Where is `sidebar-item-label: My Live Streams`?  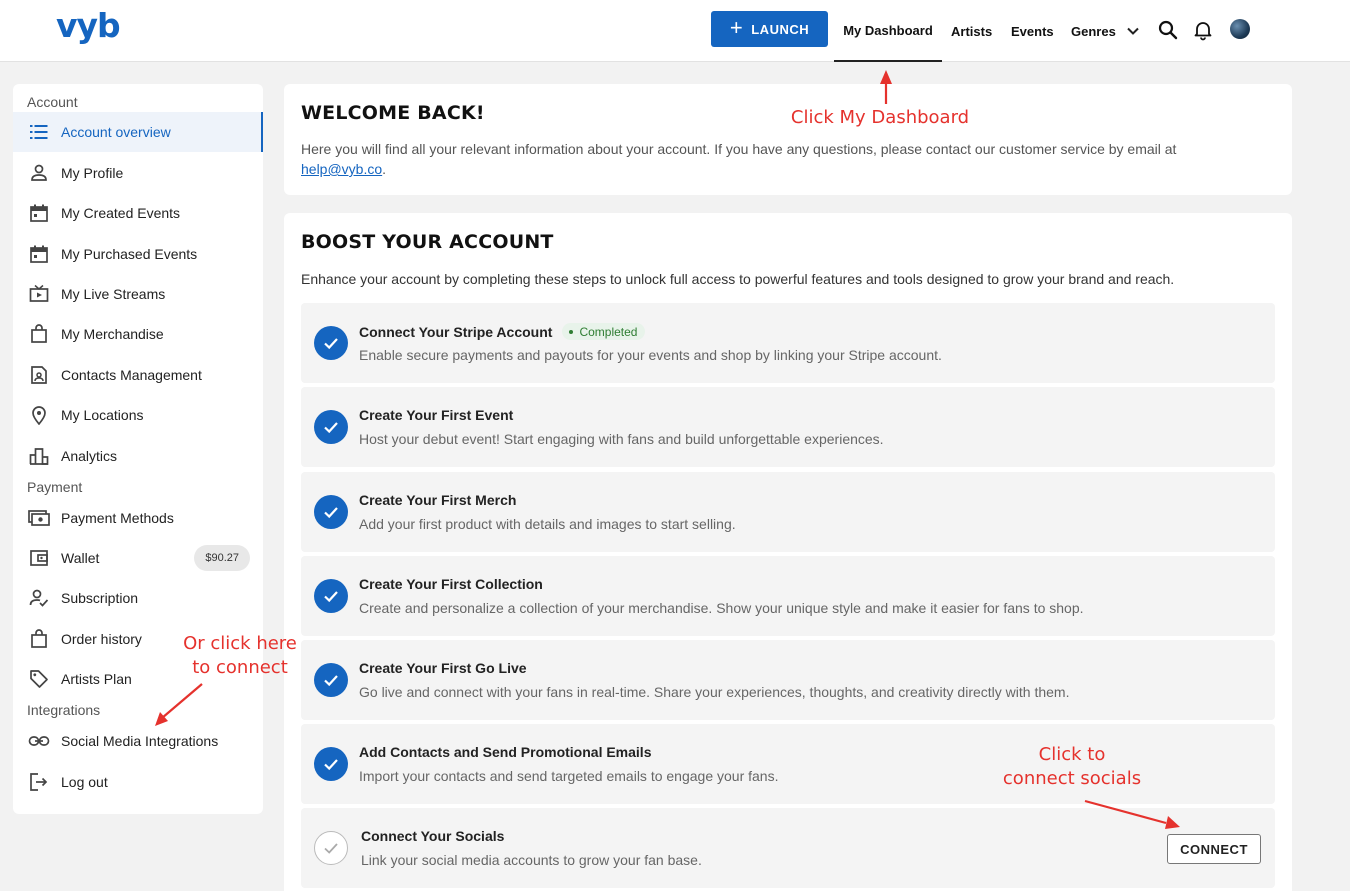
sidebar-item-label: My Live Streams is located at coordinates (113, 294).